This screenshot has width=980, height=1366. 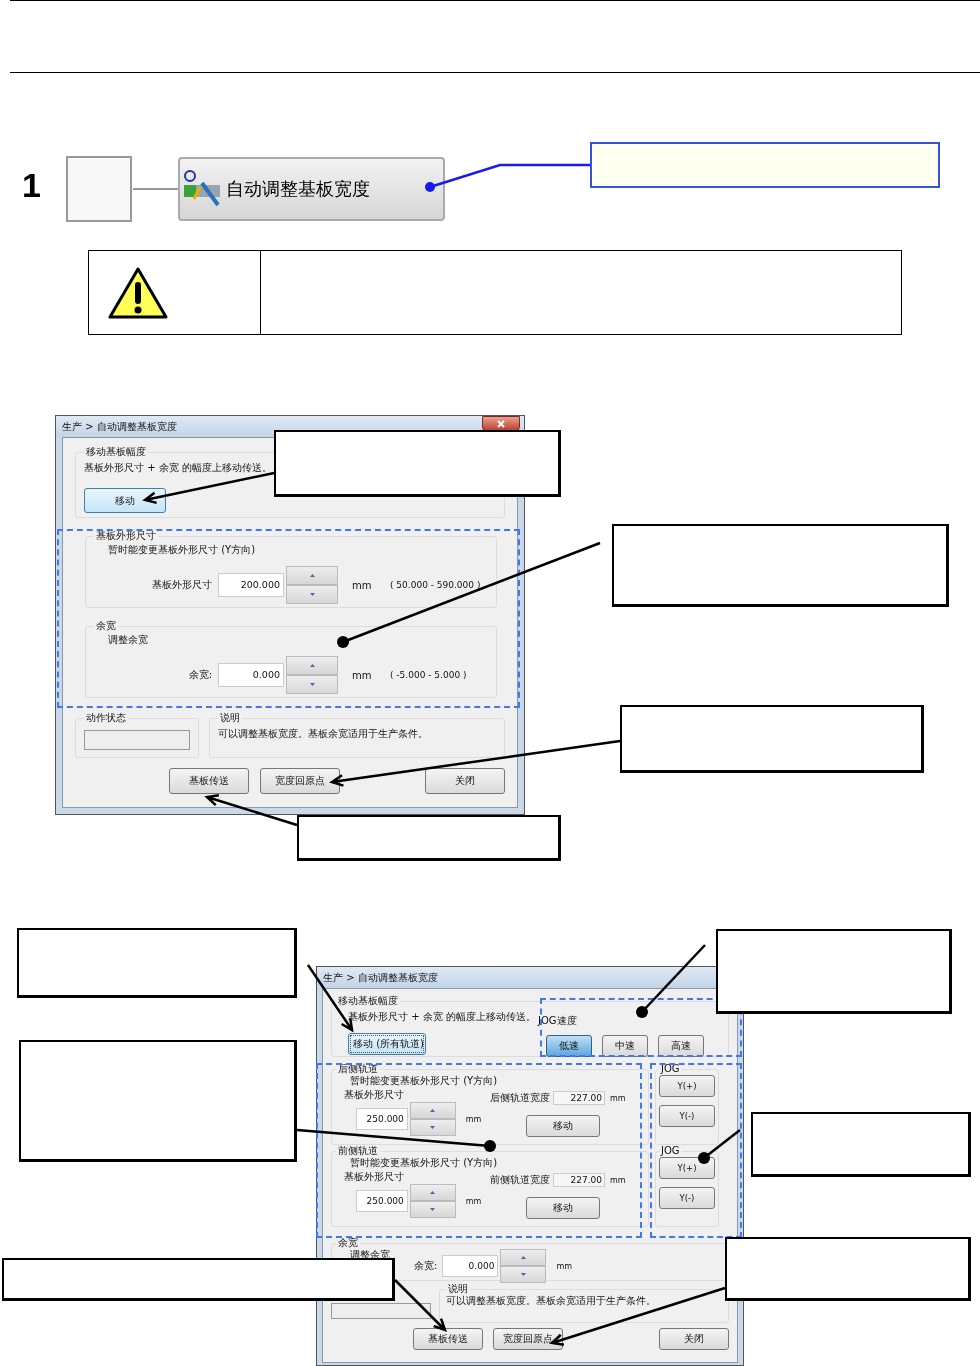 What do you see at coordinates (569, 1046) in the screenshot?
I see `speed-button: 低速` at bounding box center [569, 1046].